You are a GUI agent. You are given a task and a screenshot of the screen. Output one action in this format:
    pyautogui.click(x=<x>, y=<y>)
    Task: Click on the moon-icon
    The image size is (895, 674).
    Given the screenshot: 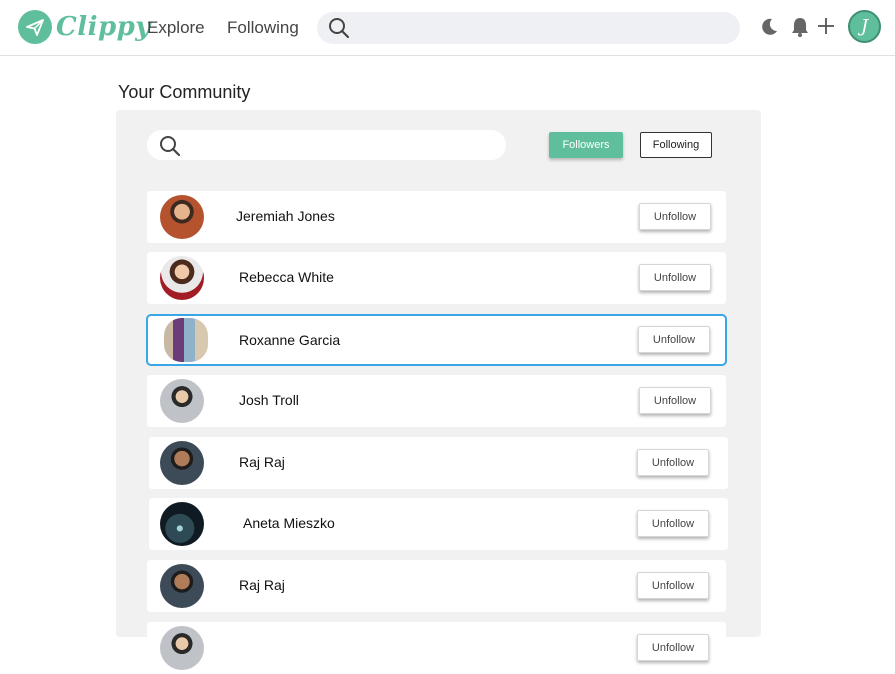 What is the action you would take?
    pyautogui.click(x=769, y=29)
    